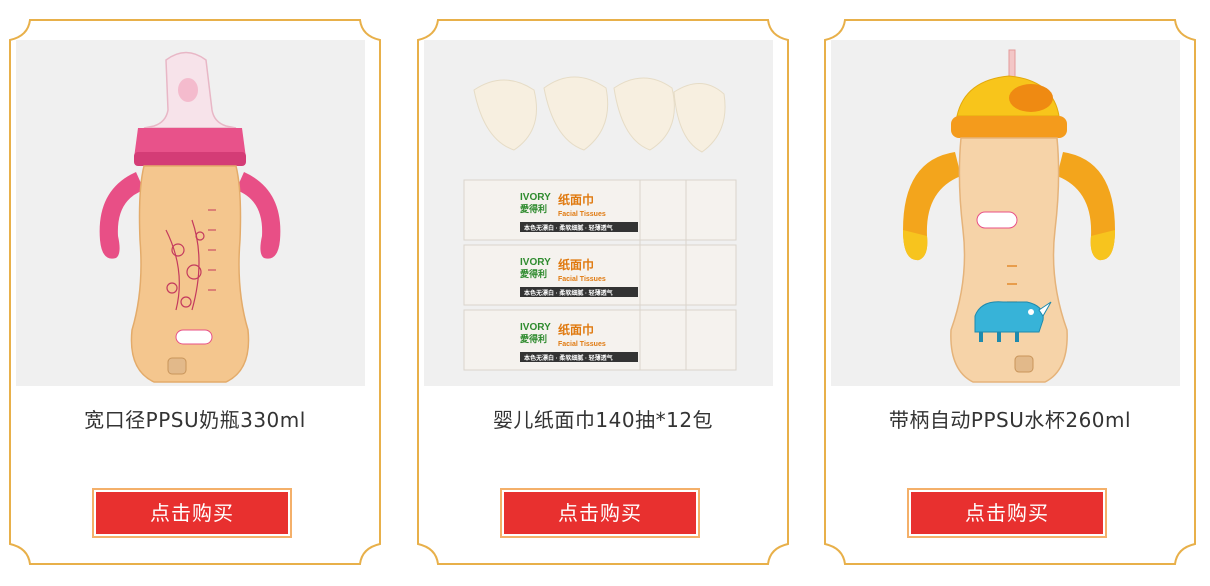  What do you see at coordinates (195, 418) in the screenshot?
I see `product-title: 宽口径PPSU奶瓶330ml` at bounding box center [195, 418].